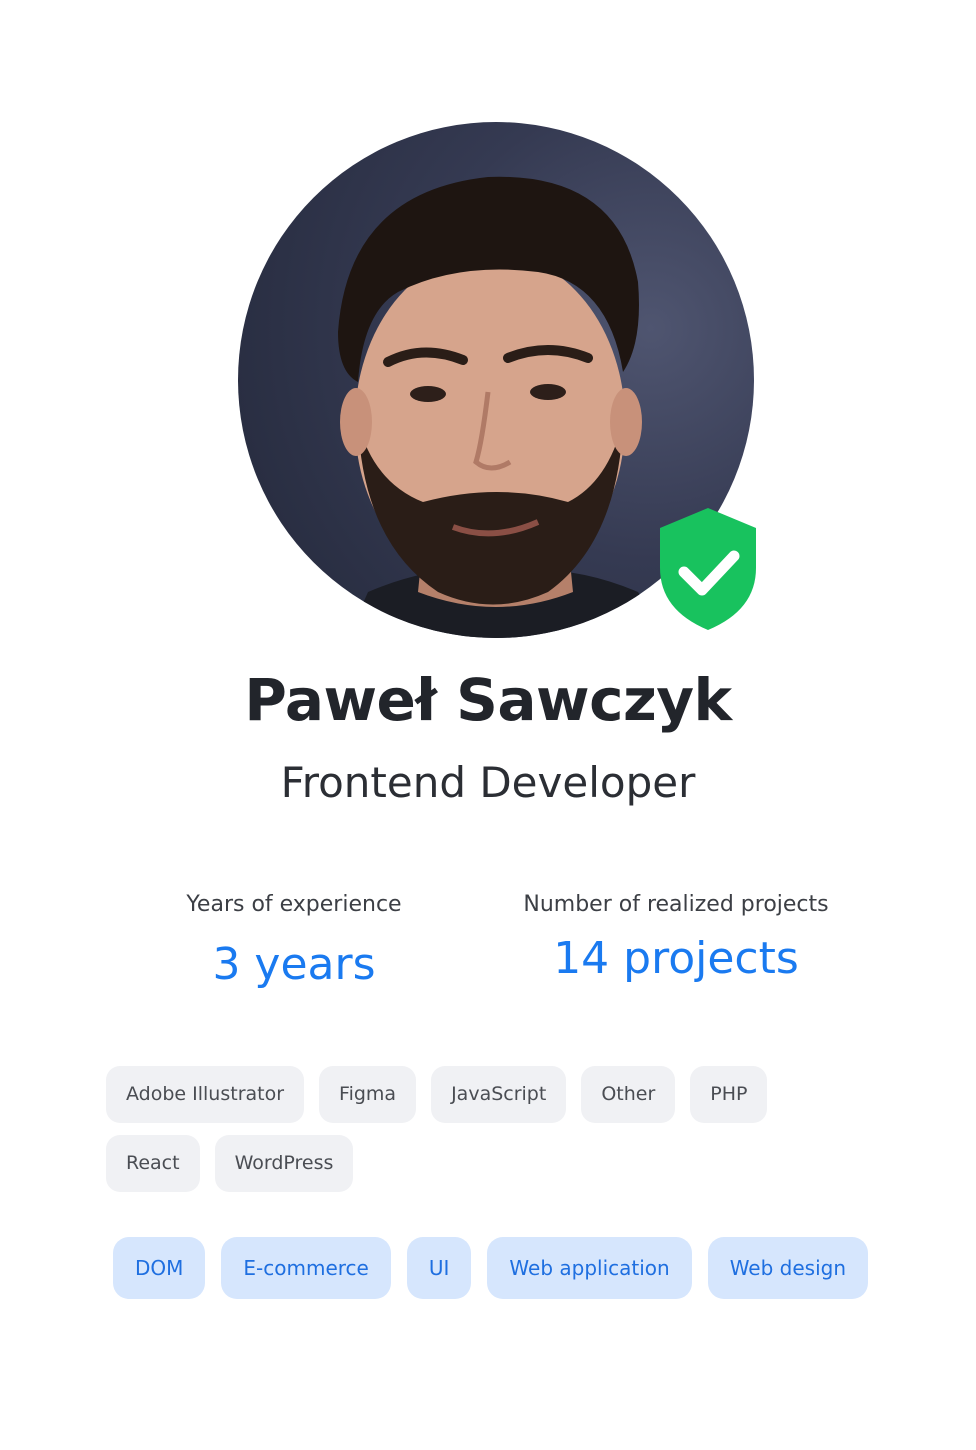  Describe the element at coordinates (499, 1094) in the screenshot. I see `skill-tag: JavaScript` at that location.